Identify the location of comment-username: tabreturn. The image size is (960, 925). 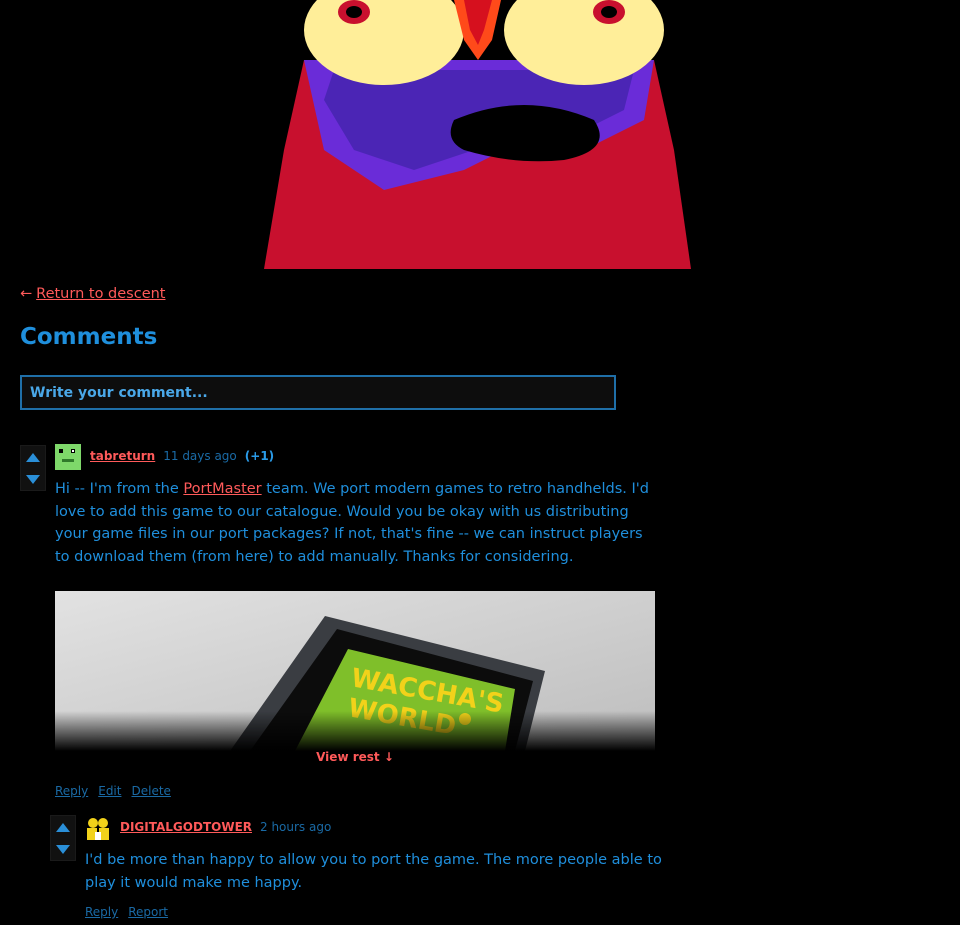
(122, 456).